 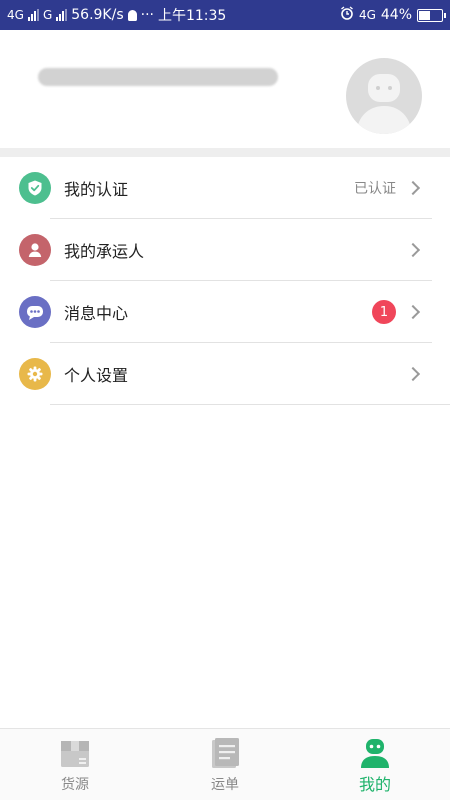 What do you see at coordinates (396, 15) in the screenshot?
I see `battery-percent: 44%` at bounding box center [396, 15].